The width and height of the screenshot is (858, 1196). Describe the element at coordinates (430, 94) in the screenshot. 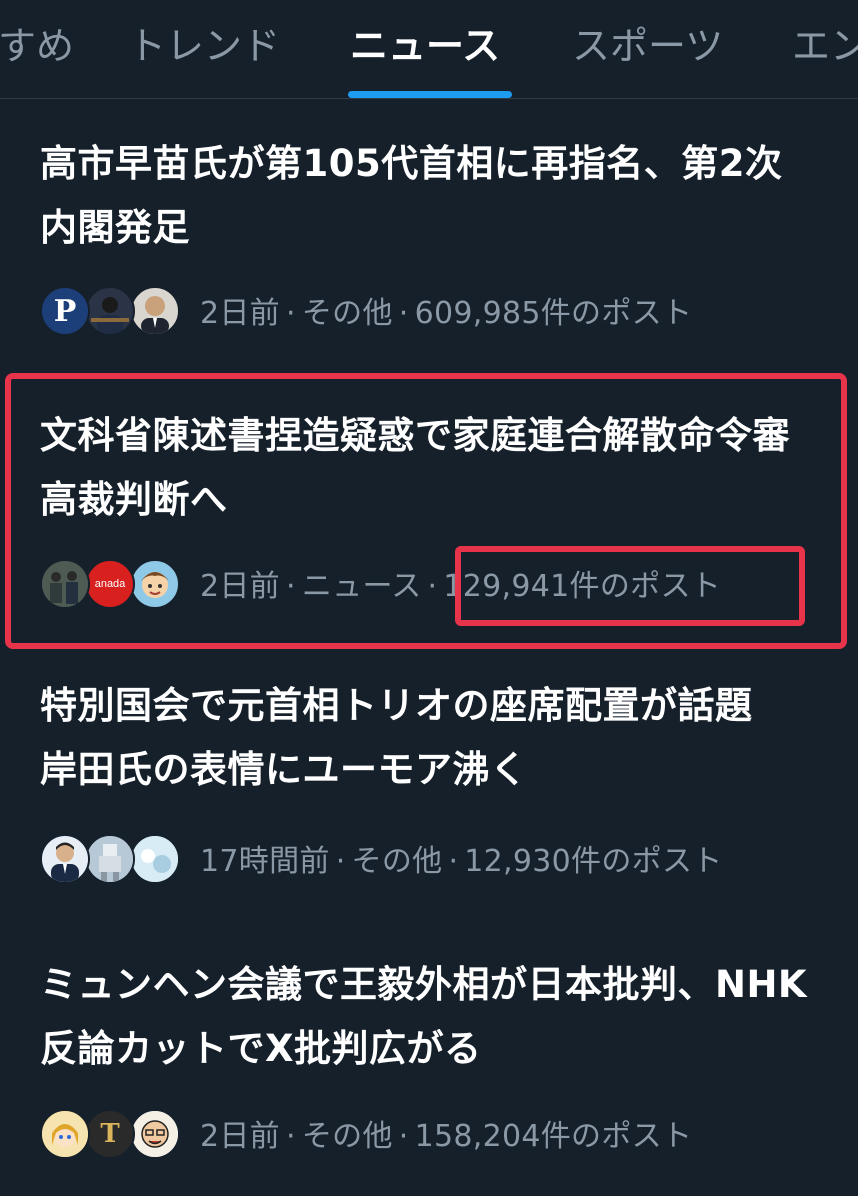

I see `active-tab-indicator` at that location.